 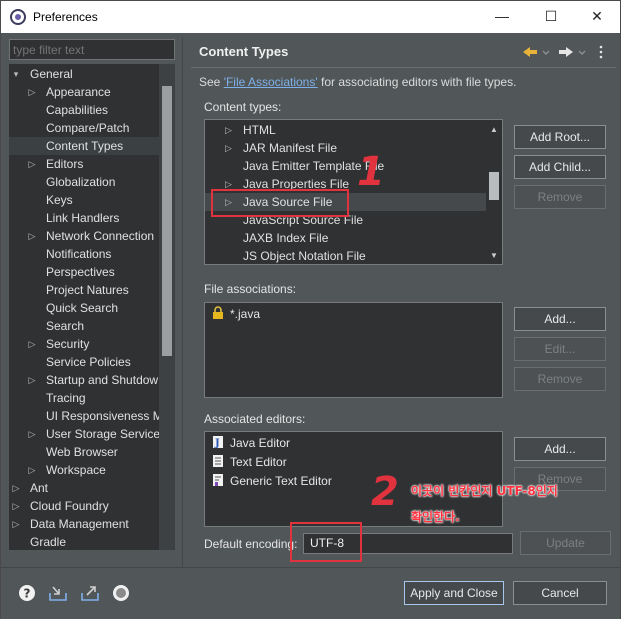 What do you see at coordinates (84, 470) in the screenshot?
I see `tree-item: ▷ Workspace` at bounding box center [84, 470].